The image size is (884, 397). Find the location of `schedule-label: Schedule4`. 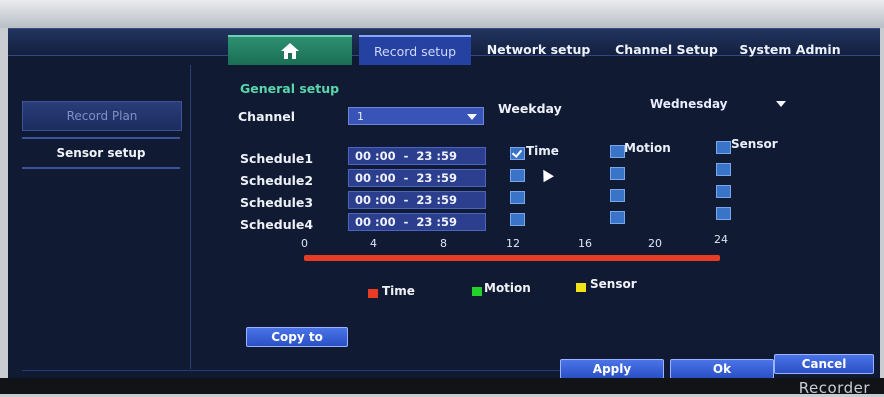

schedule-label: Schedule4 is located at coordinates (277, 224).